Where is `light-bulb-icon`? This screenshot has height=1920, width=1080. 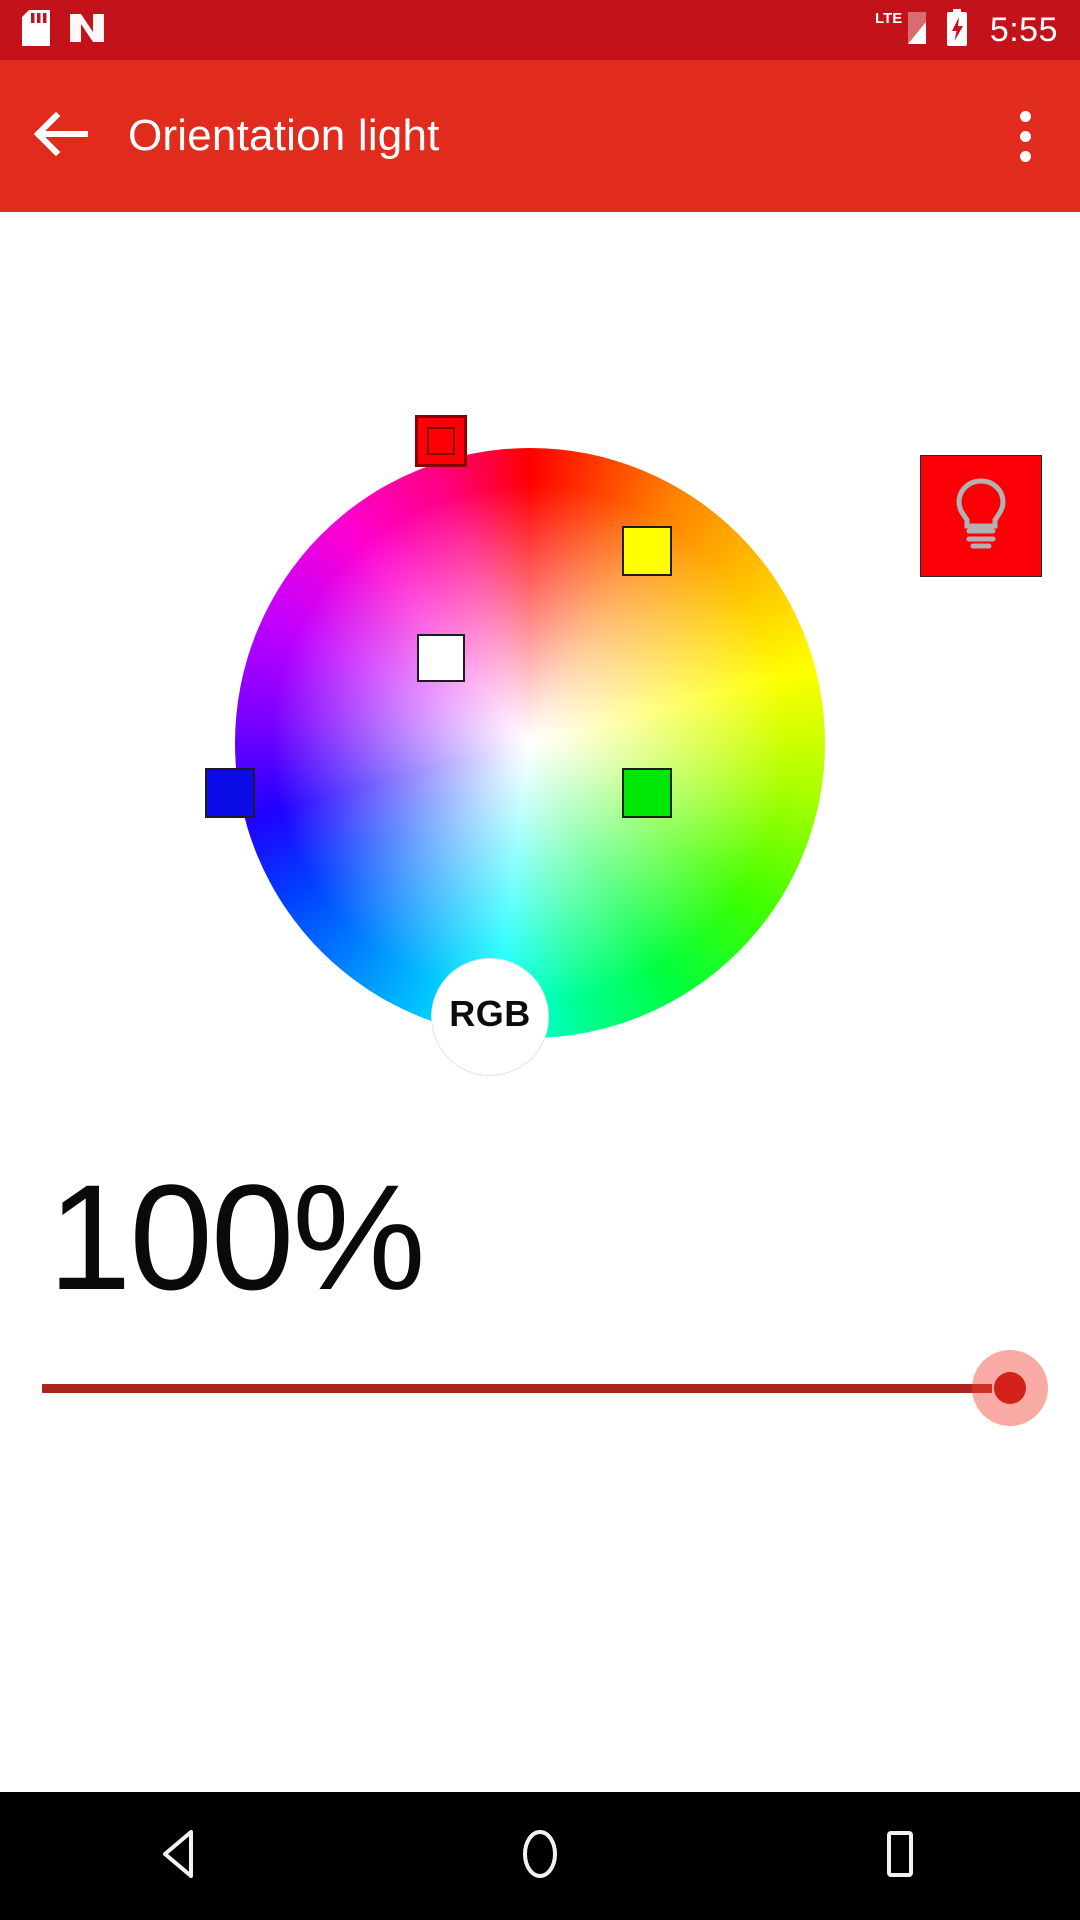 light-bulb-icon is located at coordinates (981, 516).